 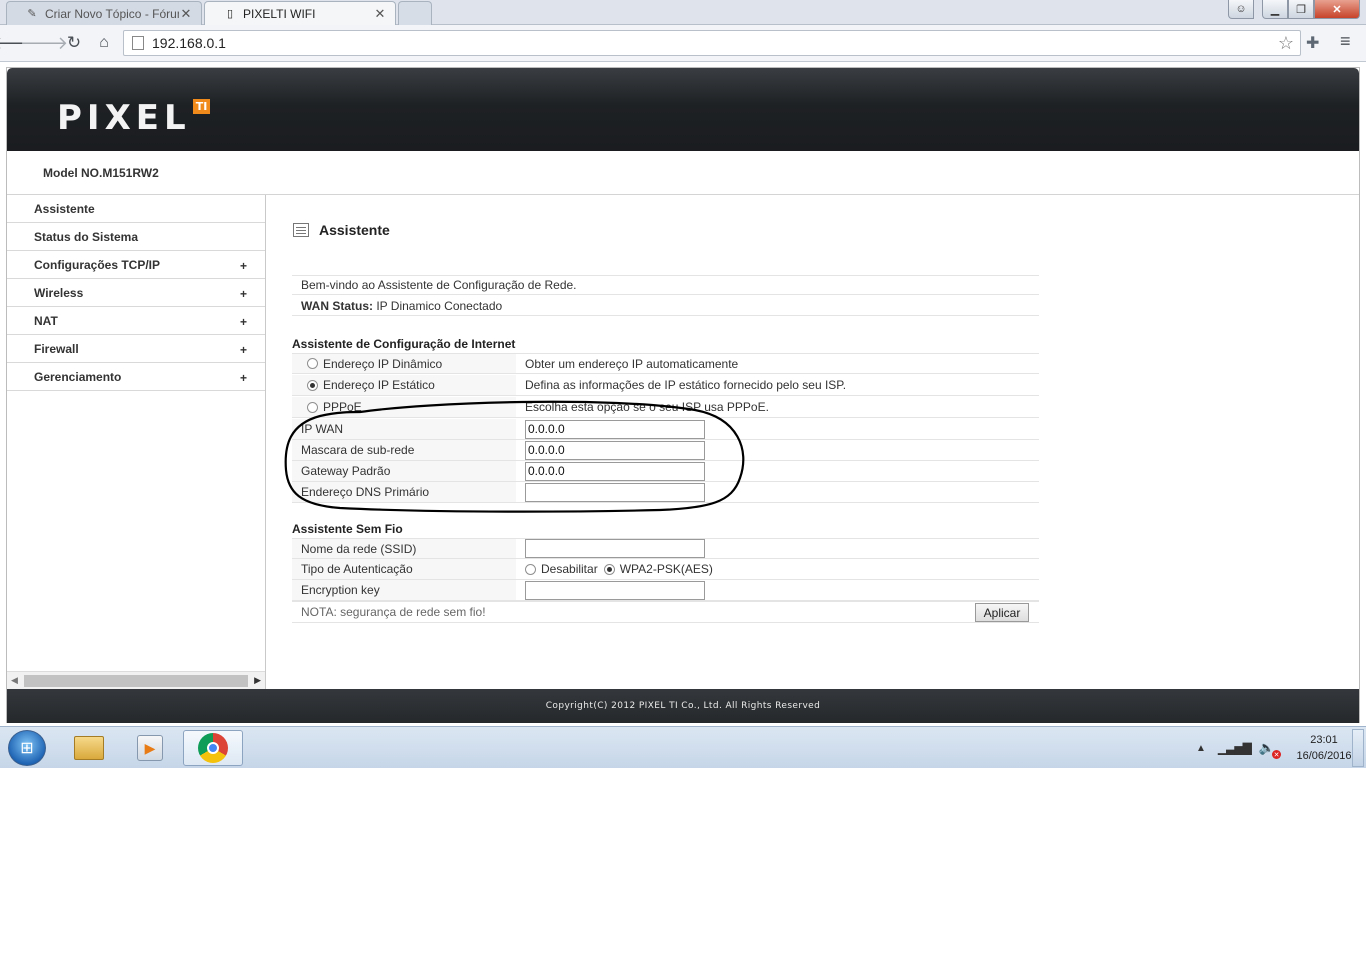 I want to click on header-banner: PIXEL TI, so click(x=683, y=109).